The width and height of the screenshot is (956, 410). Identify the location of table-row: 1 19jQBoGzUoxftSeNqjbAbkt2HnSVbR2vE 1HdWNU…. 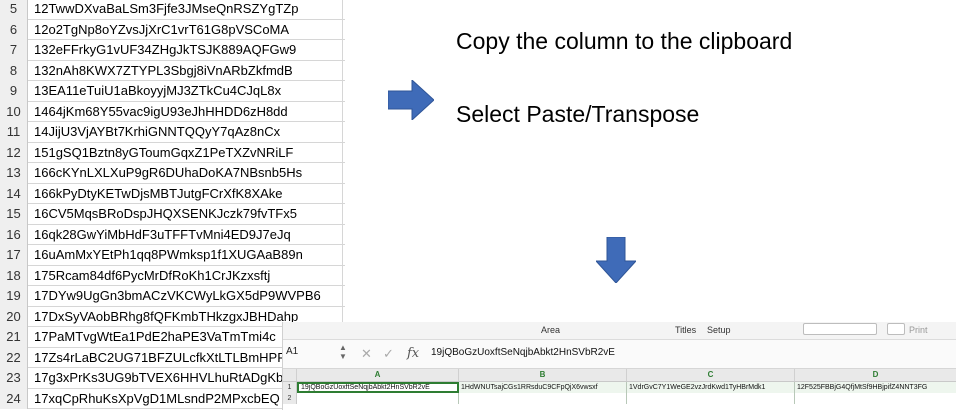
(619, 387).